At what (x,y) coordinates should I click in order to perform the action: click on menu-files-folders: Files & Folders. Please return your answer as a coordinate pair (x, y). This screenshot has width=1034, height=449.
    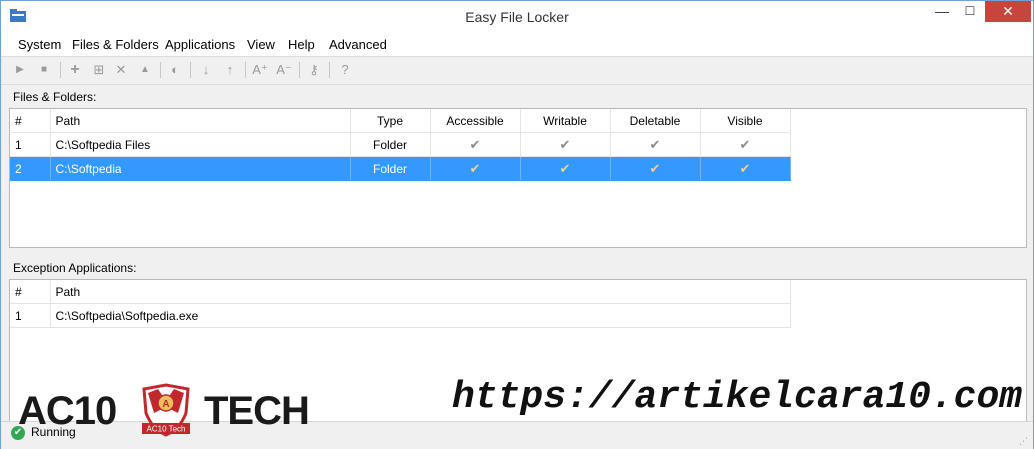
    Looking at the image, I should click on (115, 44).